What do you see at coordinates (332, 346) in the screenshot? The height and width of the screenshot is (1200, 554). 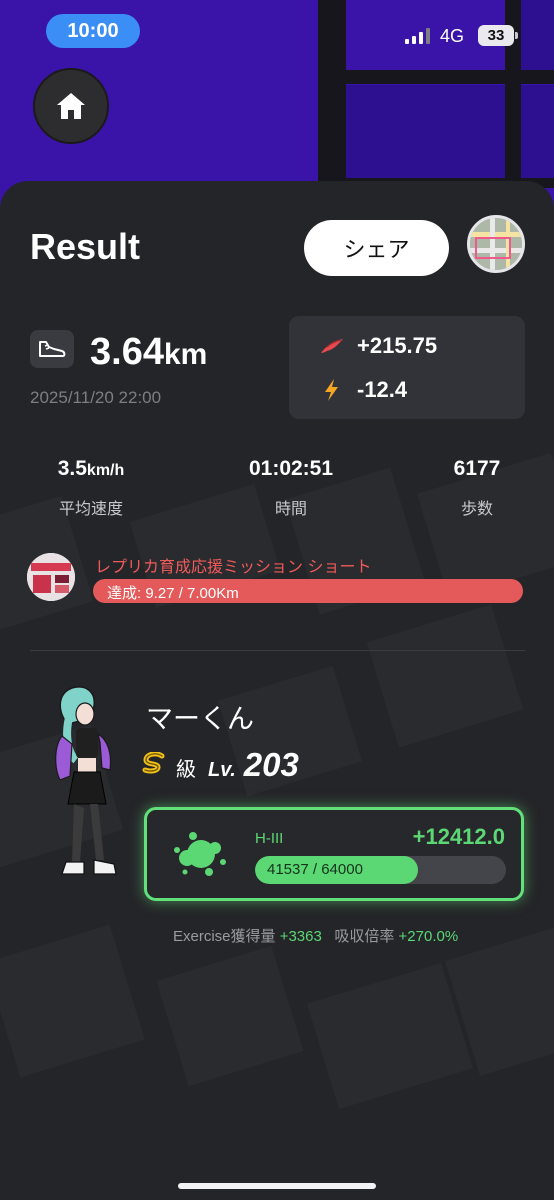 I see `red-feather-icon` at bounding box center [332, 346].